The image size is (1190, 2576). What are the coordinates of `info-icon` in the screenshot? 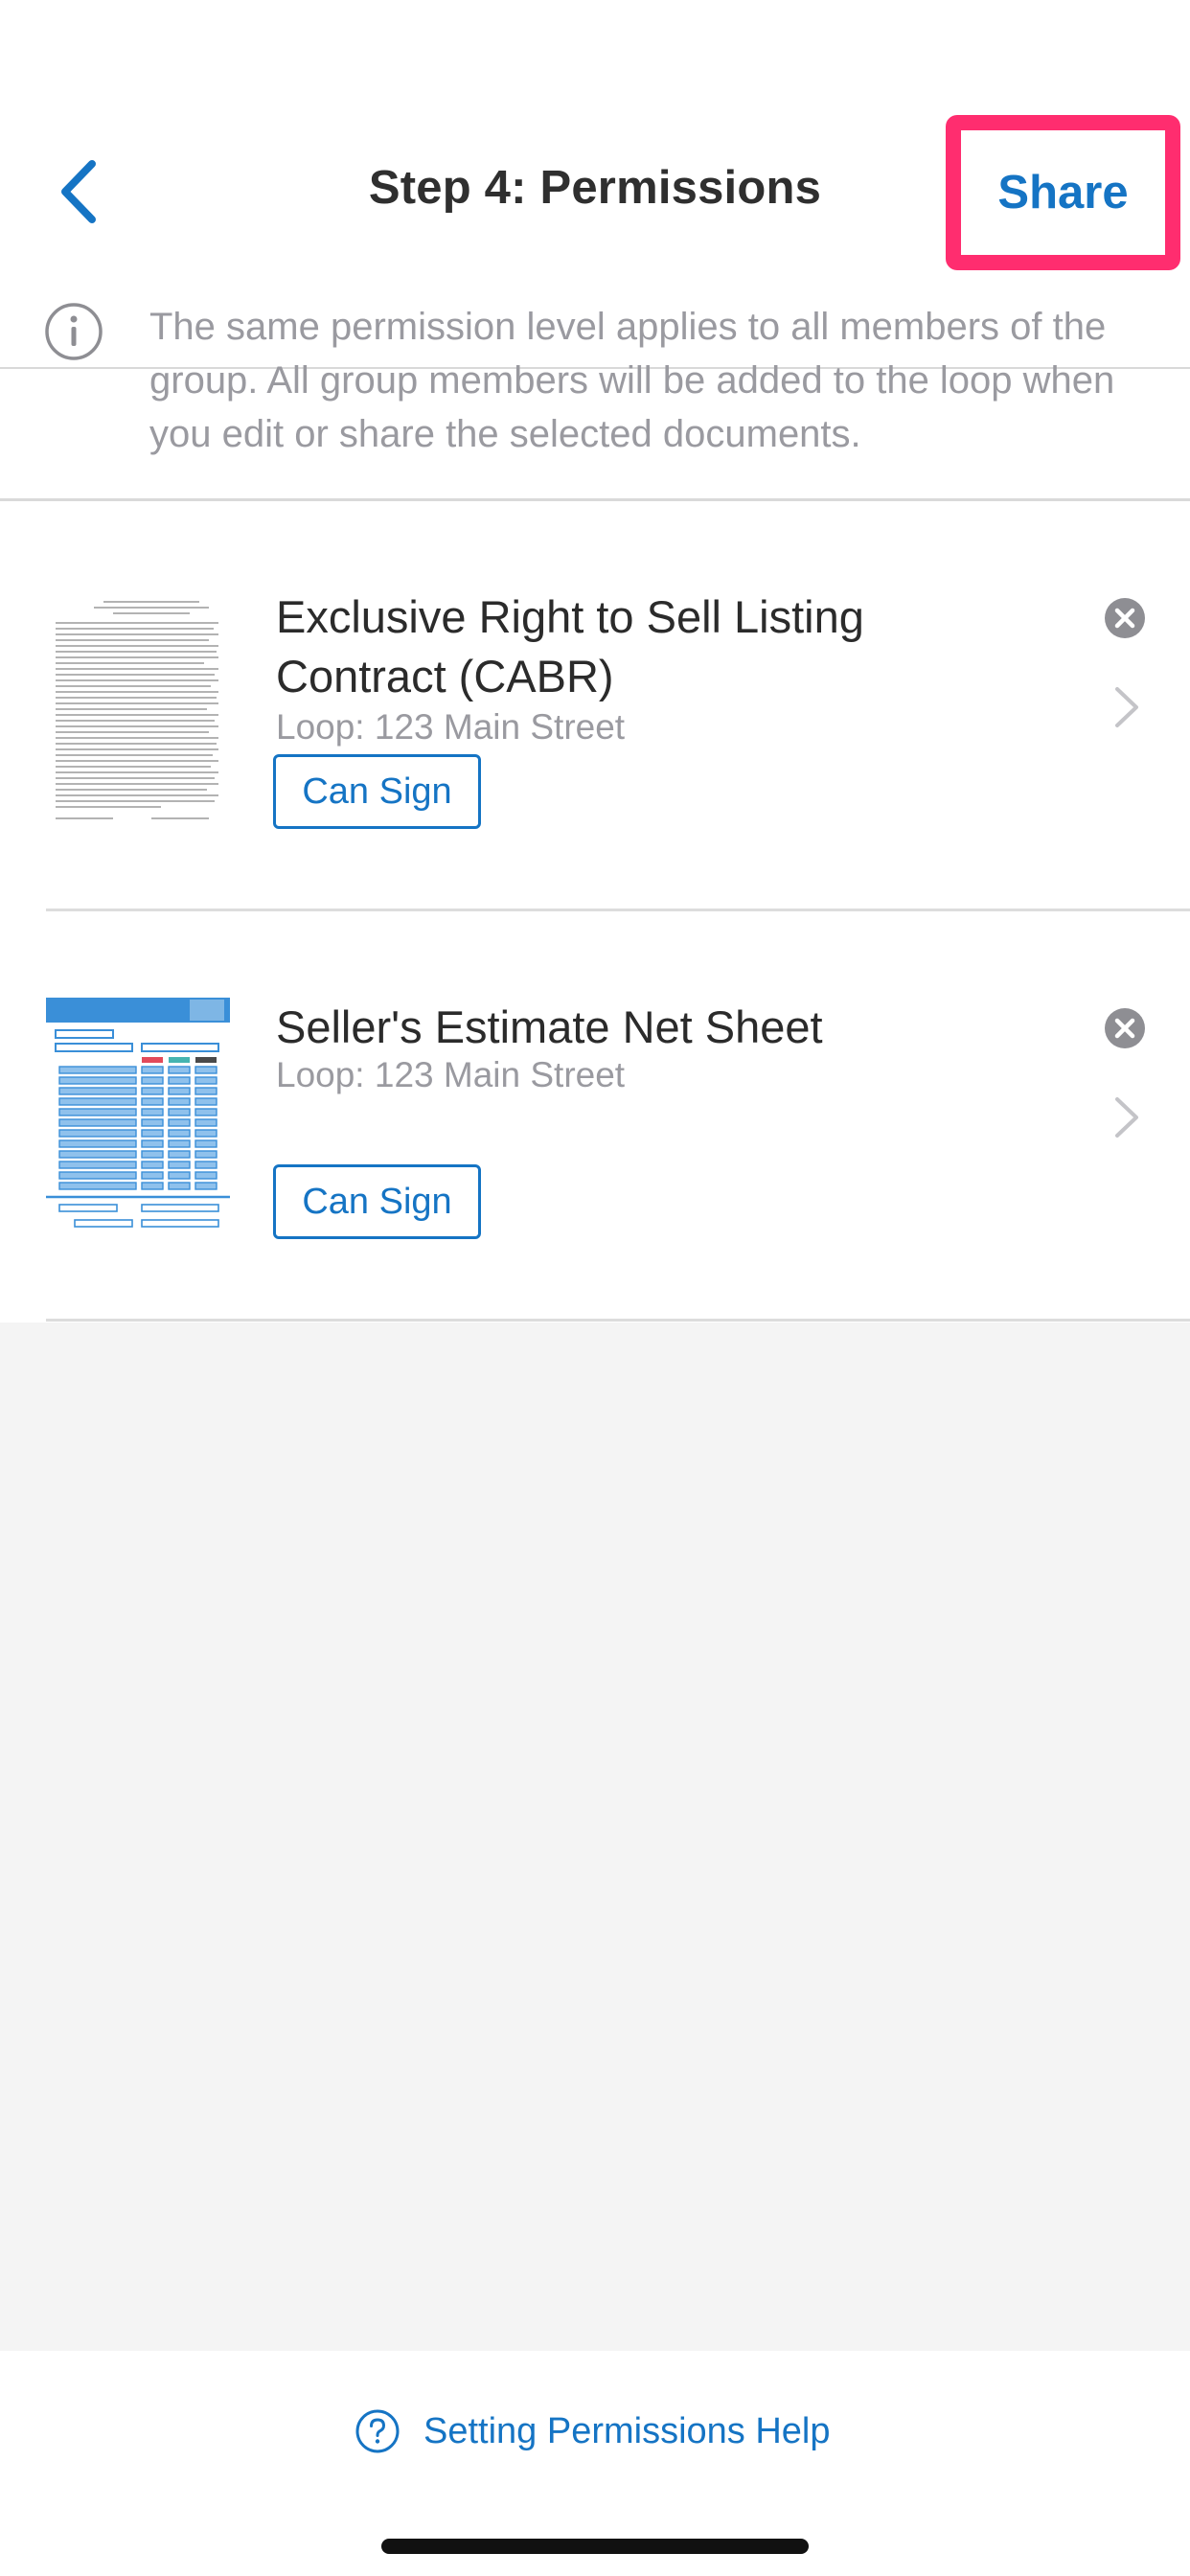 It's located at (74, 331).